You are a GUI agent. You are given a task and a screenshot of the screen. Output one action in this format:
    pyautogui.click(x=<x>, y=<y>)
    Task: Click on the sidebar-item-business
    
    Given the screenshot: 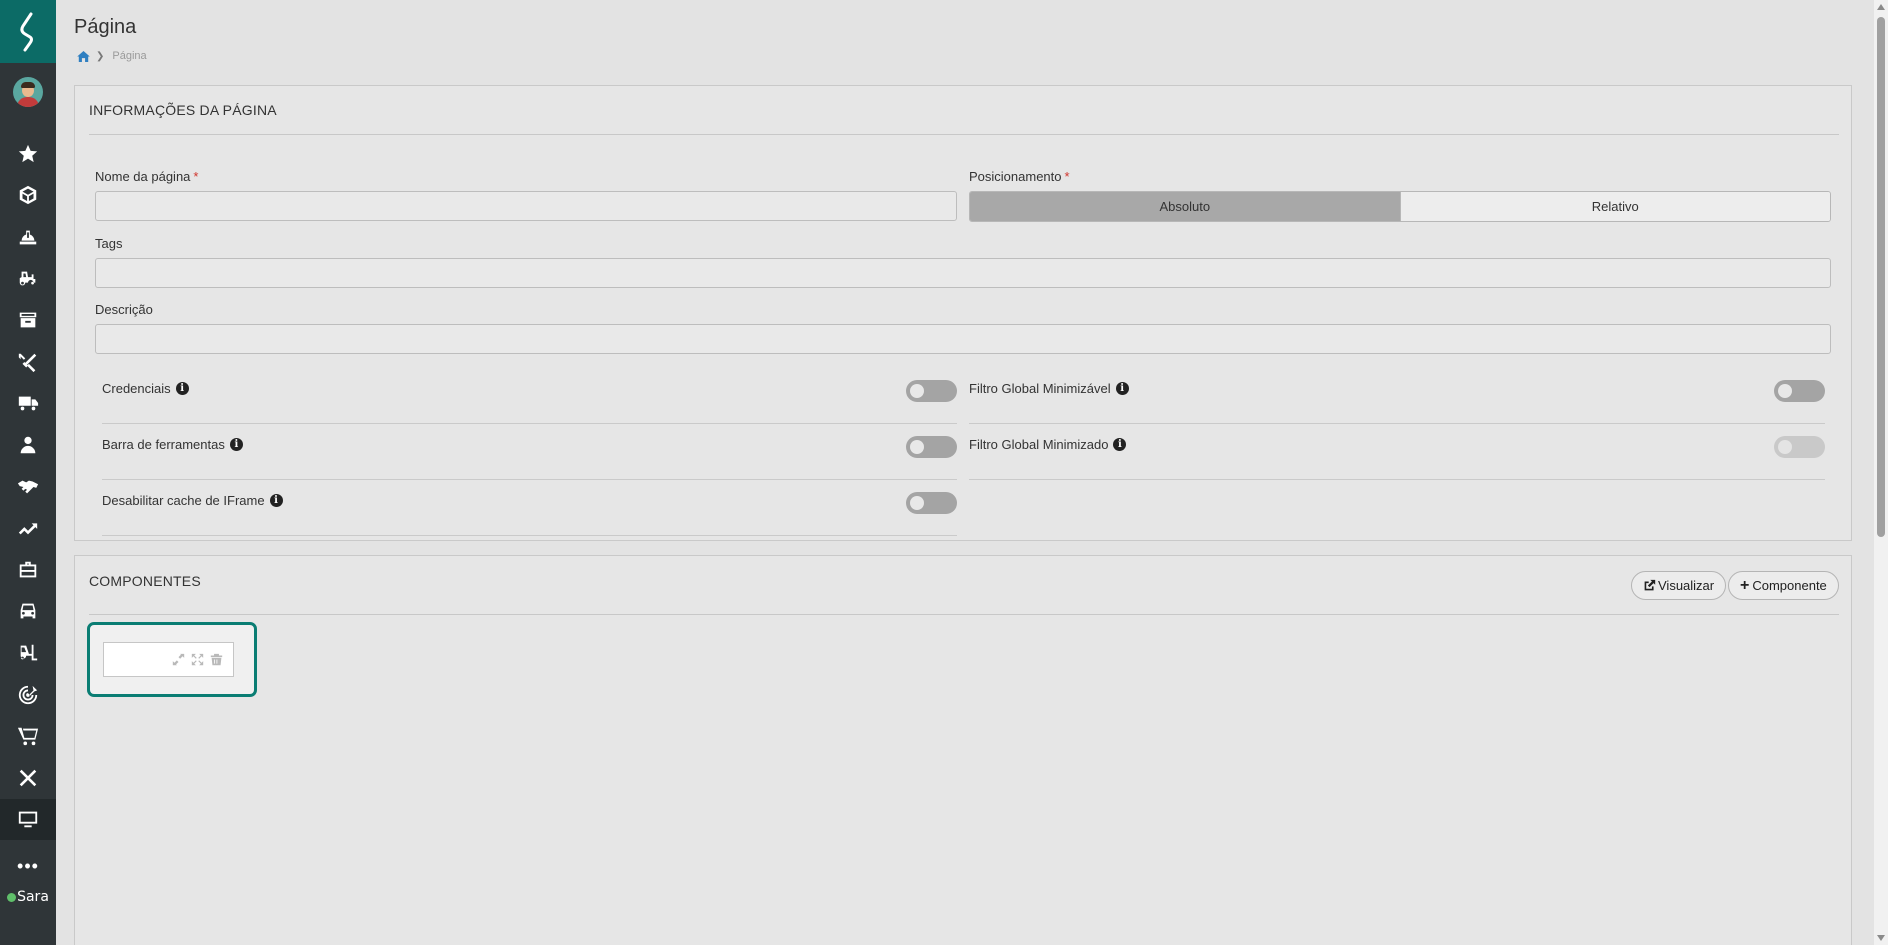 What is the action you would take?
    pyautogui.click(x=28, y=570)
    